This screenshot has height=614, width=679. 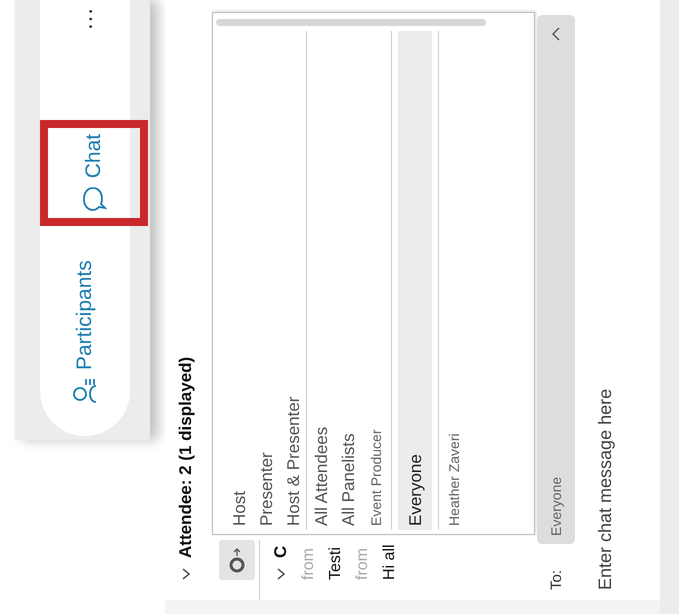 What do you see at coordinates (389, 562) in the screenshot?
I see `message-text: Hi all` at bounding box center [389, 562].